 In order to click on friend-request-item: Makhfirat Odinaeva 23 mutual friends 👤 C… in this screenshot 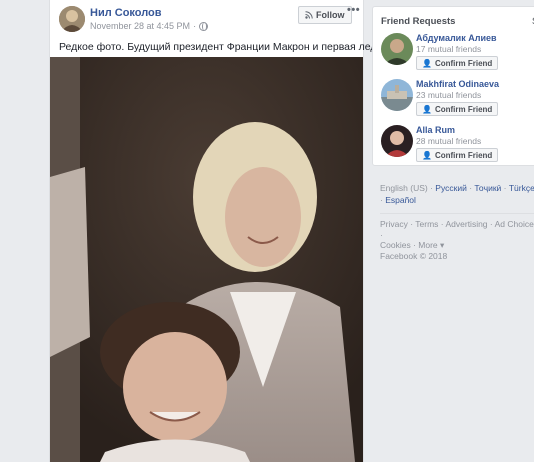, I will do `click(456, 101)`.